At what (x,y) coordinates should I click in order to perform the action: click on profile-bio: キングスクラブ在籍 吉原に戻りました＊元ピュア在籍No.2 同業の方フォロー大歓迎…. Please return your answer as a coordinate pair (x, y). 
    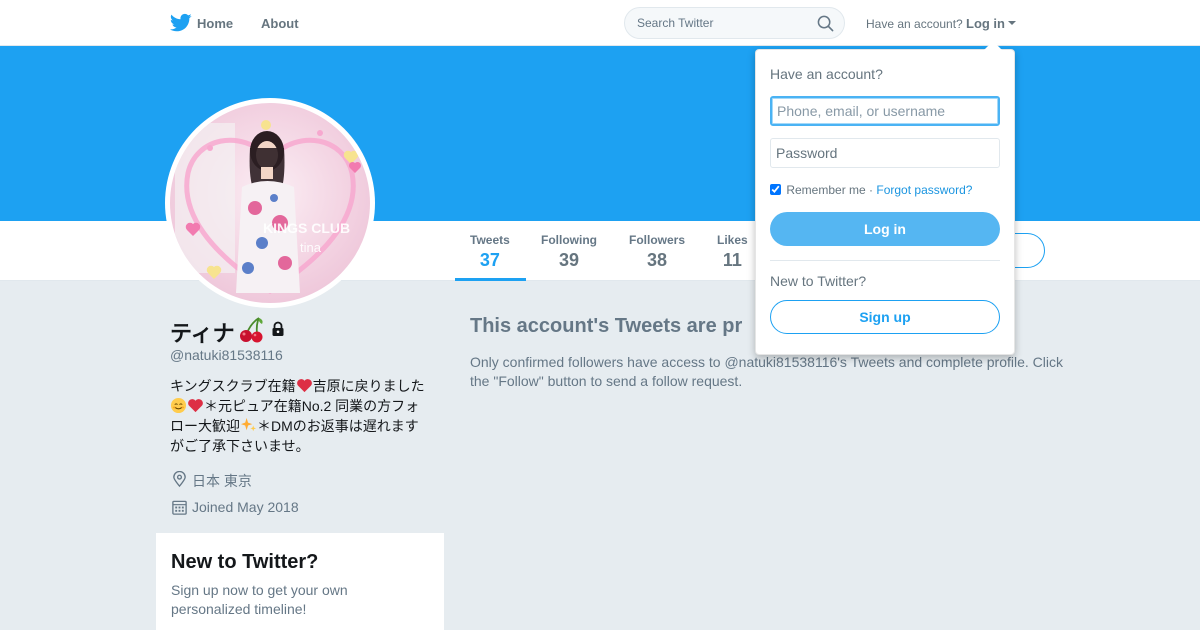
    Looking at the image, I should click on (301, 416).